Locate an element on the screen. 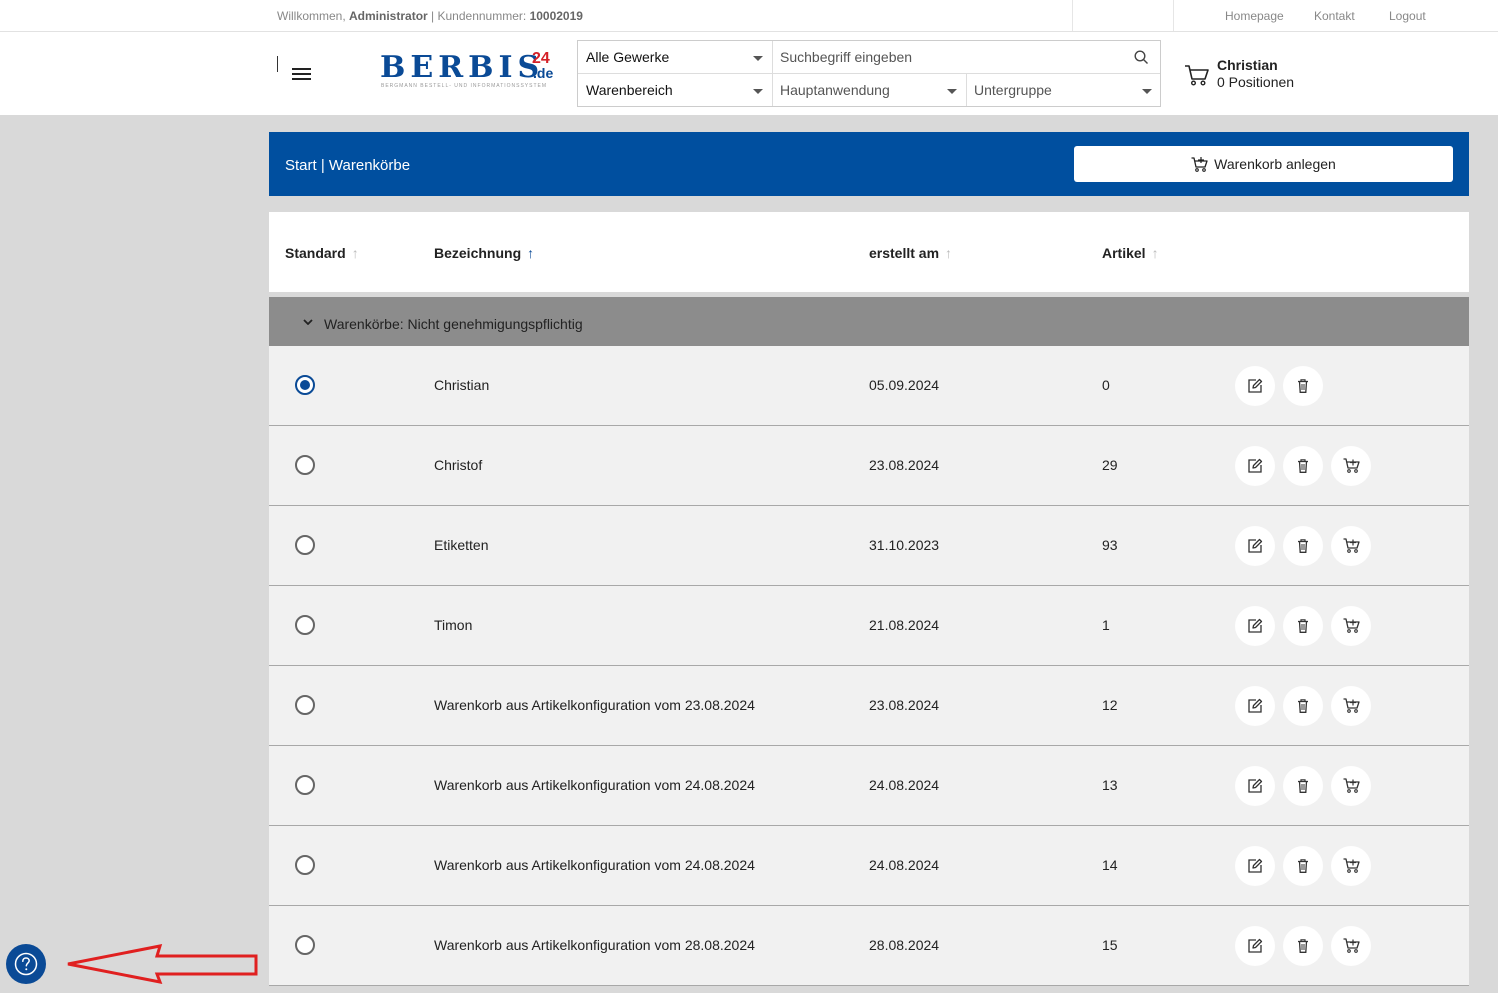 This screenshot has width=1498, height=993. help-icon is located at coordinates (26, 964).